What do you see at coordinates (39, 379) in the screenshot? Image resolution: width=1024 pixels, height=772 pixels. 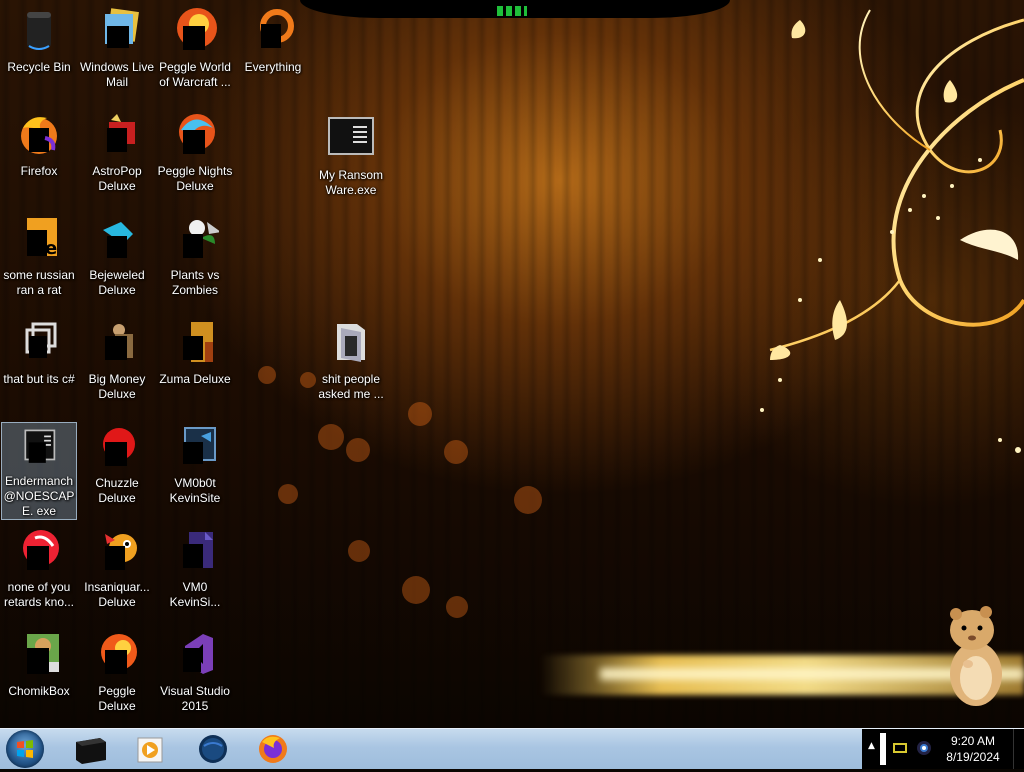 I see `icon-label: that but its c#` at bounding box center [39, 379].